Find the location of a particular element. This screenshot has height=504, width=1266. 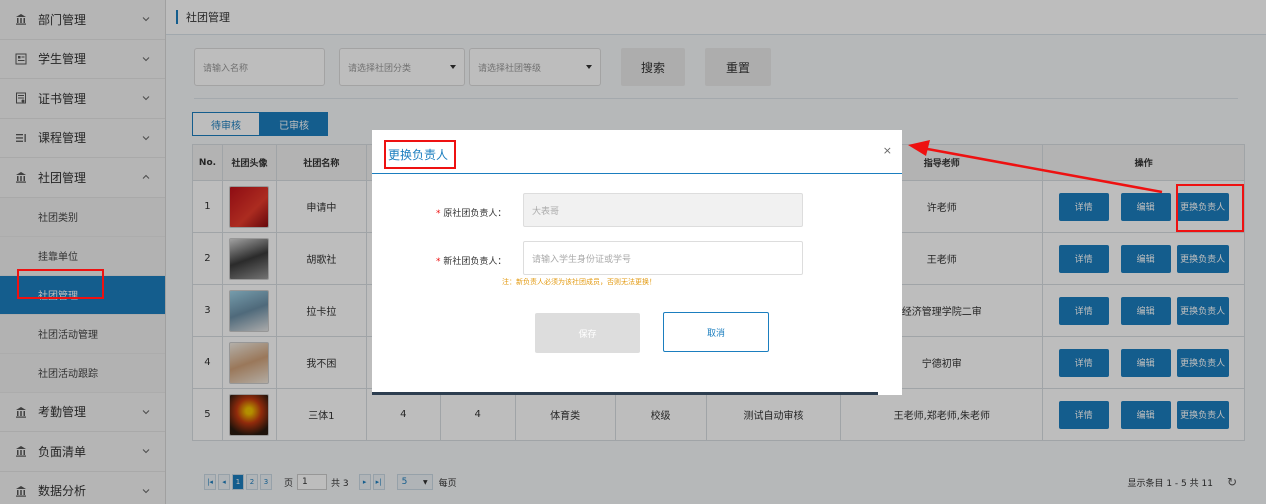

old-leader-label-text: 原社团负责人： is located at coordinates (475, 214).